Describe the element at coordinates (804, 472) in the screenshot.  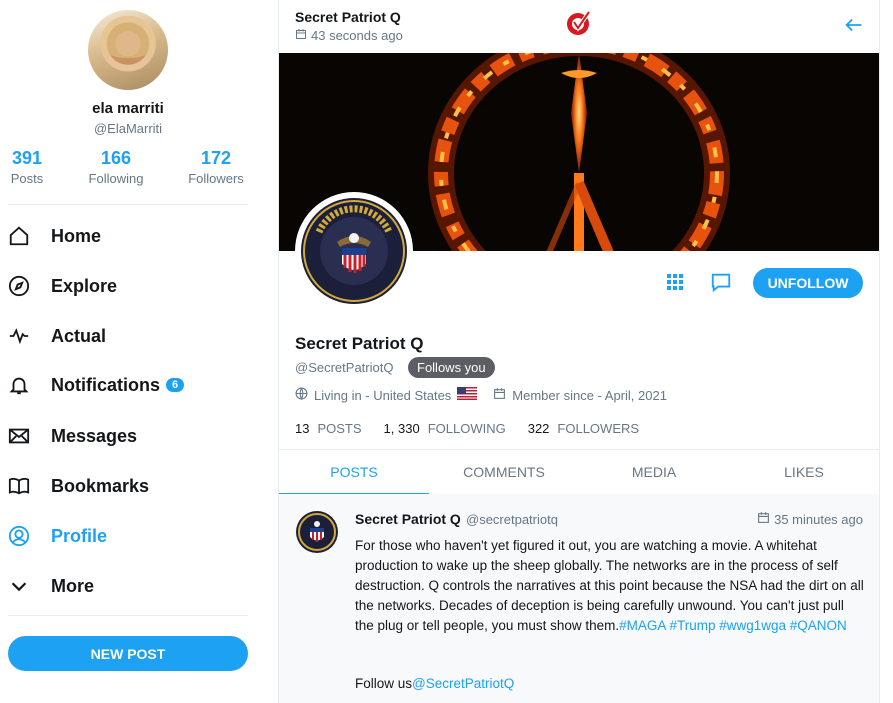
I see `tab-likes: LIKES` at that location.